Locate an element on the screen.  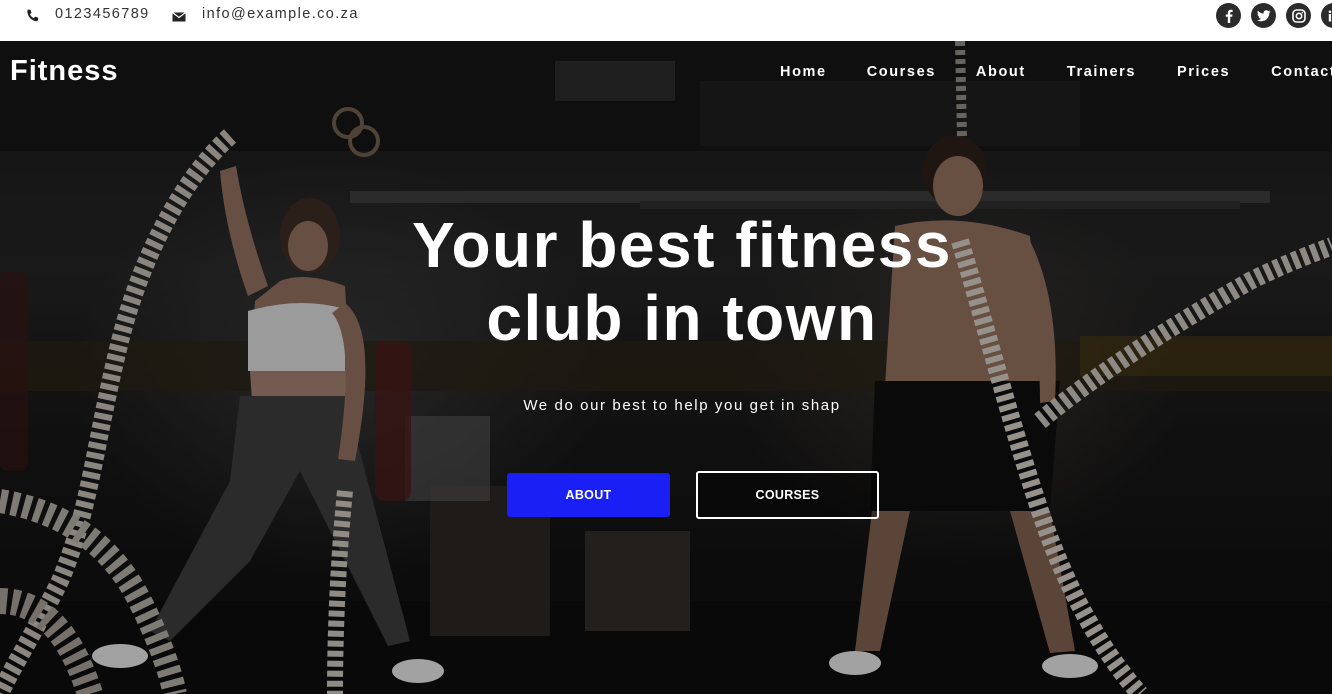
brand-logo: Fitness is located at coordinates (64, 71).